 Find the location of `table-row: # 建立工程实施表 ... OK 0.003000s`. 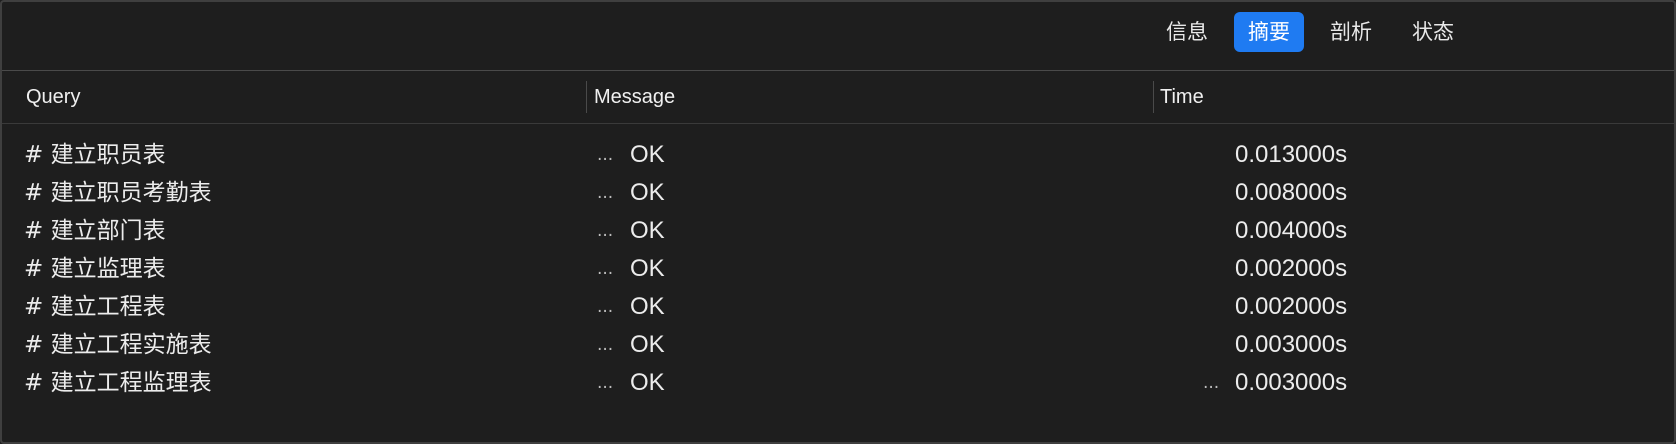

table-row: # 建立工程实施表 ... OK 0.003000s is located at coordinates (838, 345).